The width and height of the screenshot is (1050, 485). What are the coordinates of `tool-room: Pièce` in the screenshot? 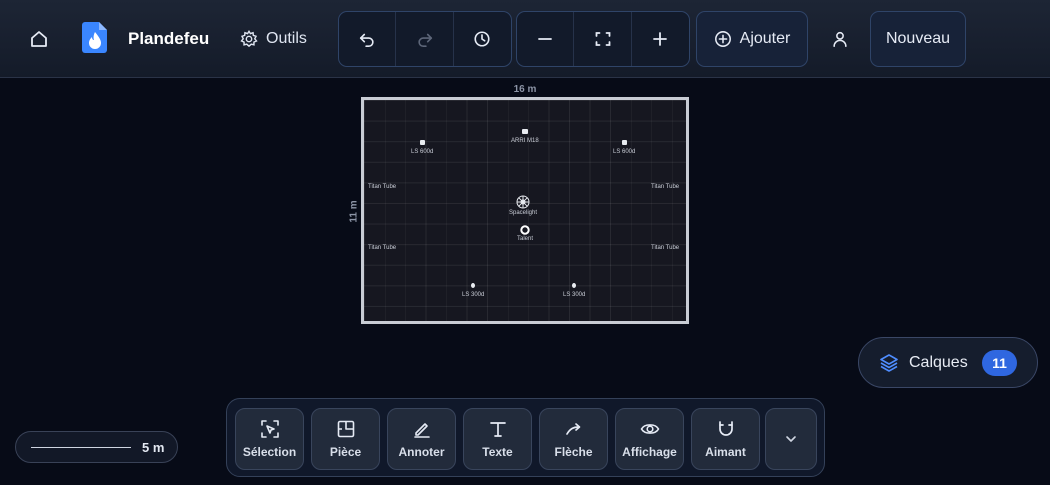 It's located at (345, 439).